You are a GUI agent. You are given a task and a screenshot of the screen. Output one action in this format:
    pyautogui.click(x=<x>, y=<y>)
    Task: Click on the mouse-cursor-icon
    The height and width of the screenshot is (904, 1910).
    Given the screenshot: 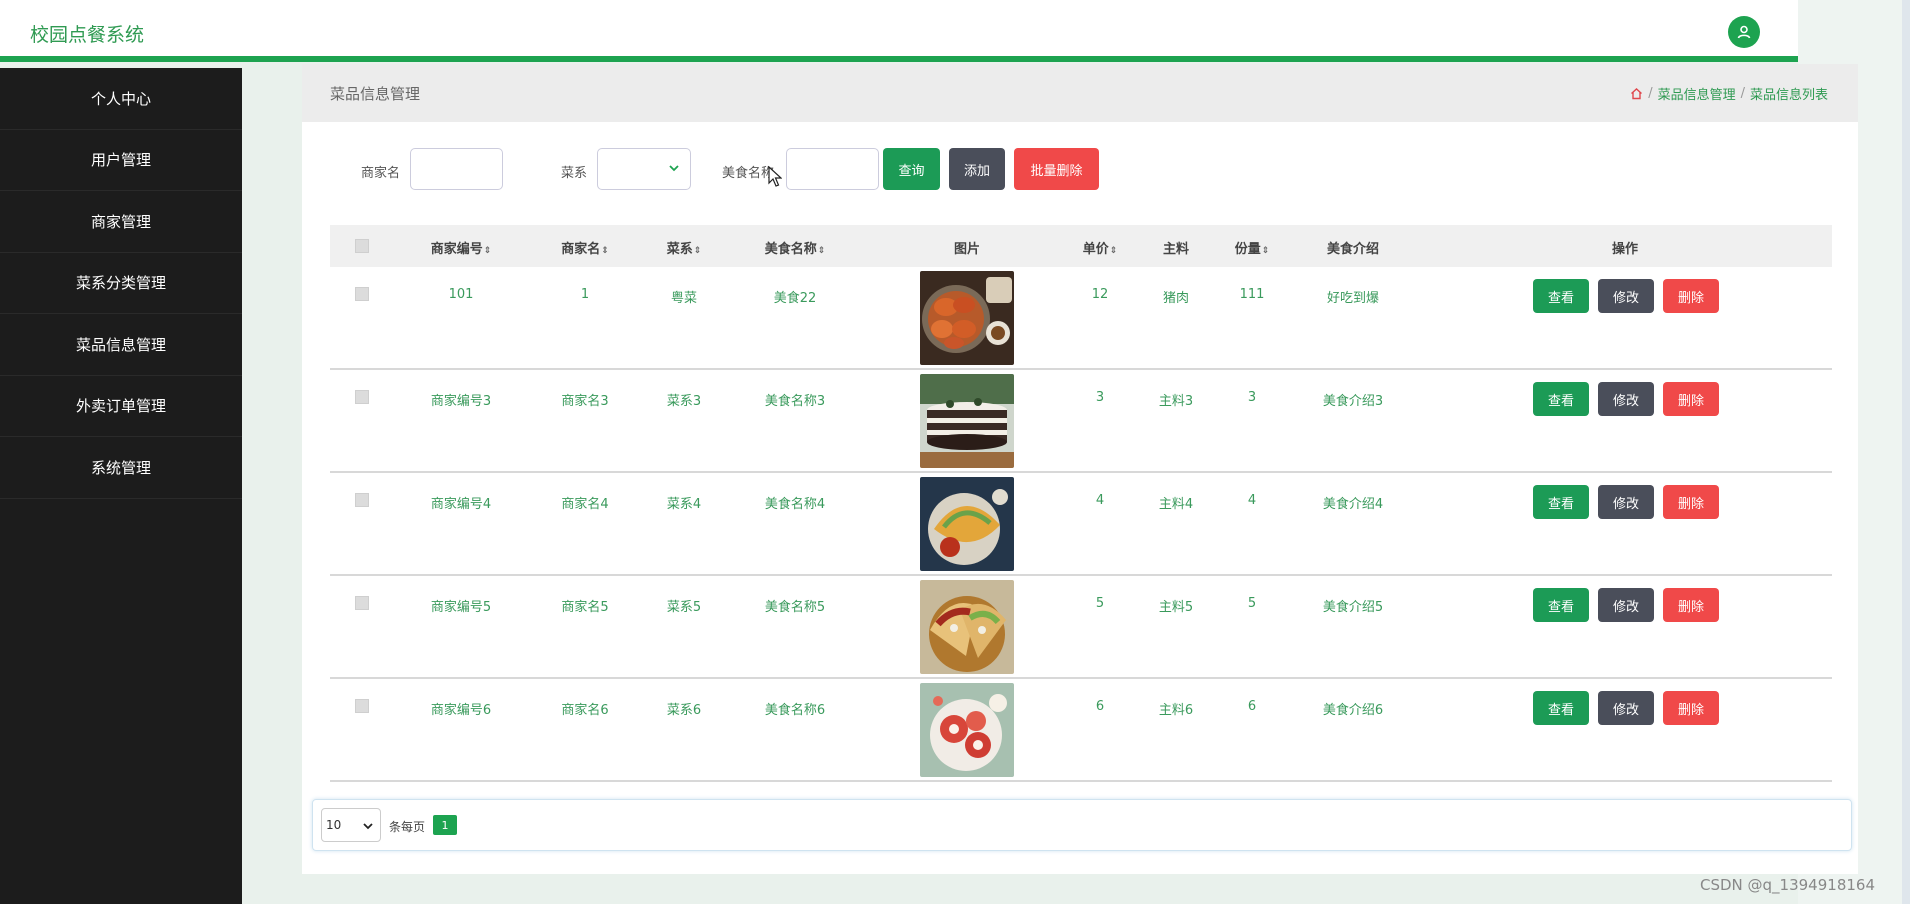 What is the action you would take?
    pyautogui.click(x=775, y=176)
    